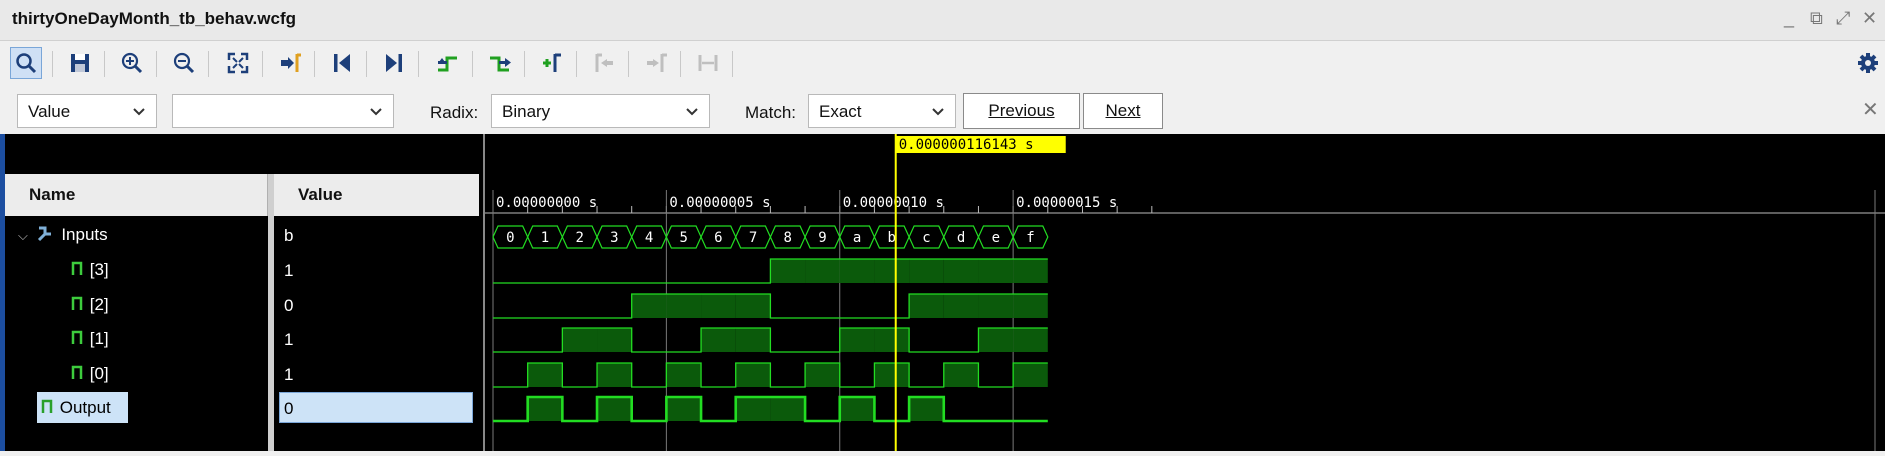  What do you see at coordinates (49, 111) in the screenshot?
I see `search-type-value: Value` at bounding box center [49, 111].